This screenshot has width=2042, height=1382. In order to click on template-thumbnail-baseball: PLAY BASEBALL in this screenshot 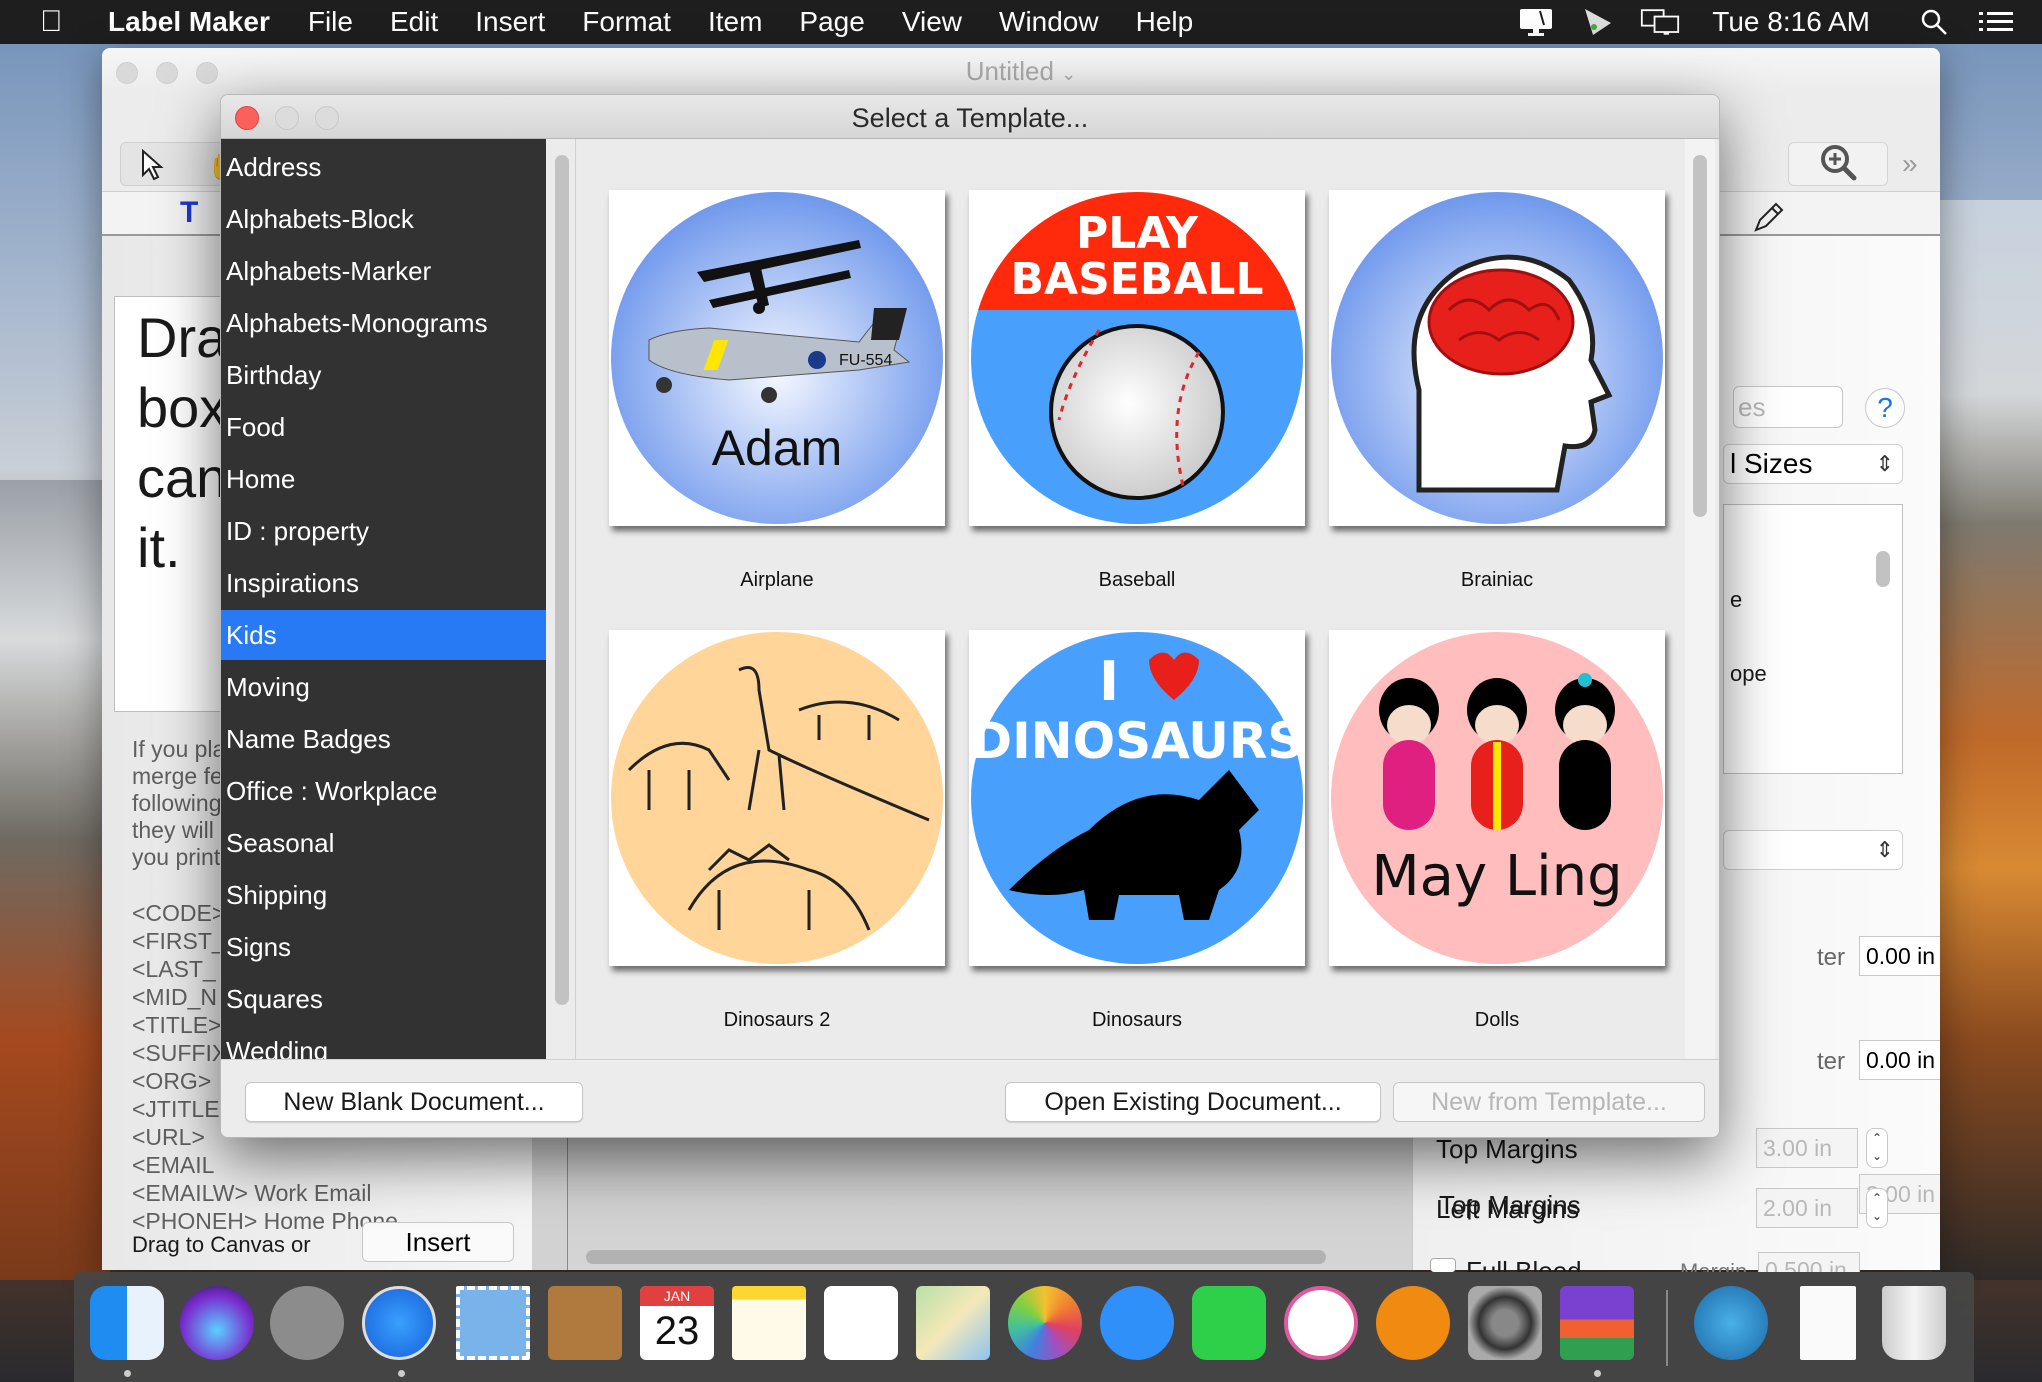, I will do `click(1137, 358)`.